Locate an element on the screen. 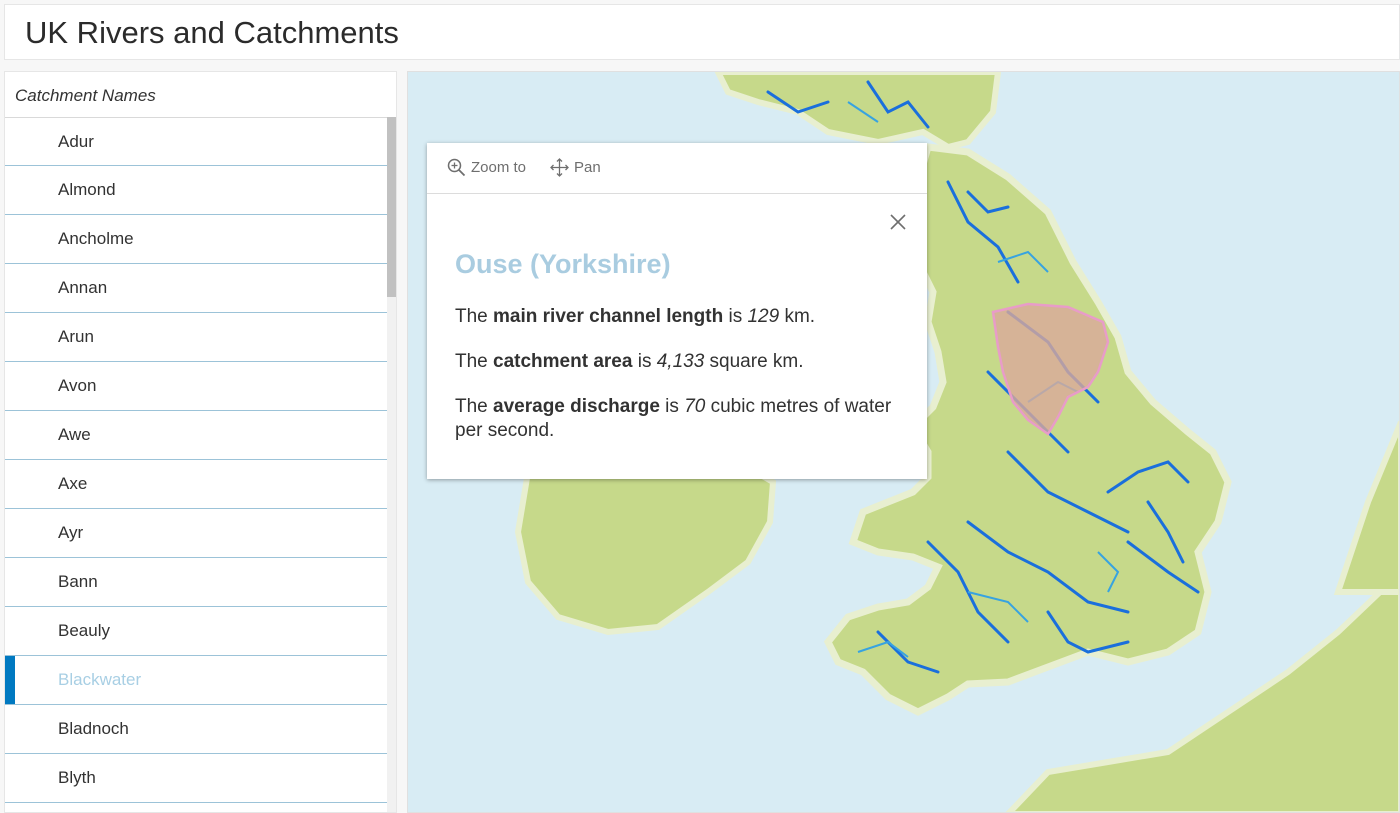 This screenshot has height=813, width=1400. scrollbar-thumb is located at coordinates (391, 207).